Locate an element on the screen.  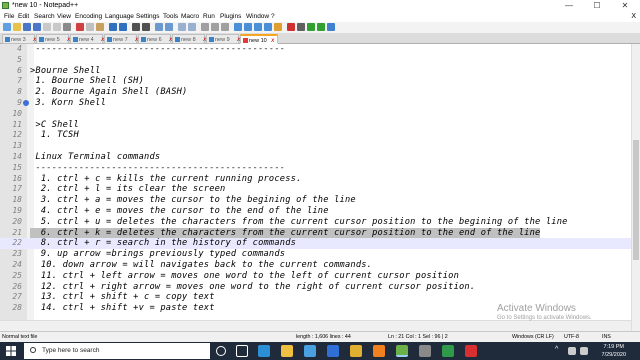
indent-guide-icon is located at coordinates (225, 27).